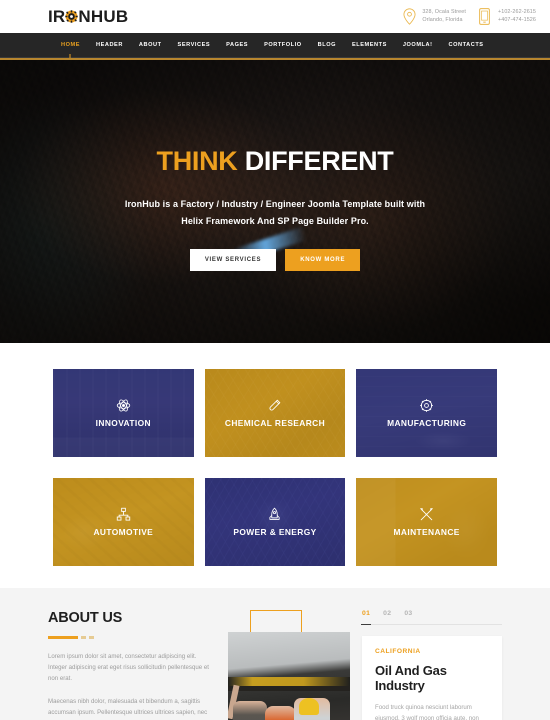 The width and height of the screenshot is (550, 720). I want to click on phone-line-2: +407-474-1526, so click(516, 20).